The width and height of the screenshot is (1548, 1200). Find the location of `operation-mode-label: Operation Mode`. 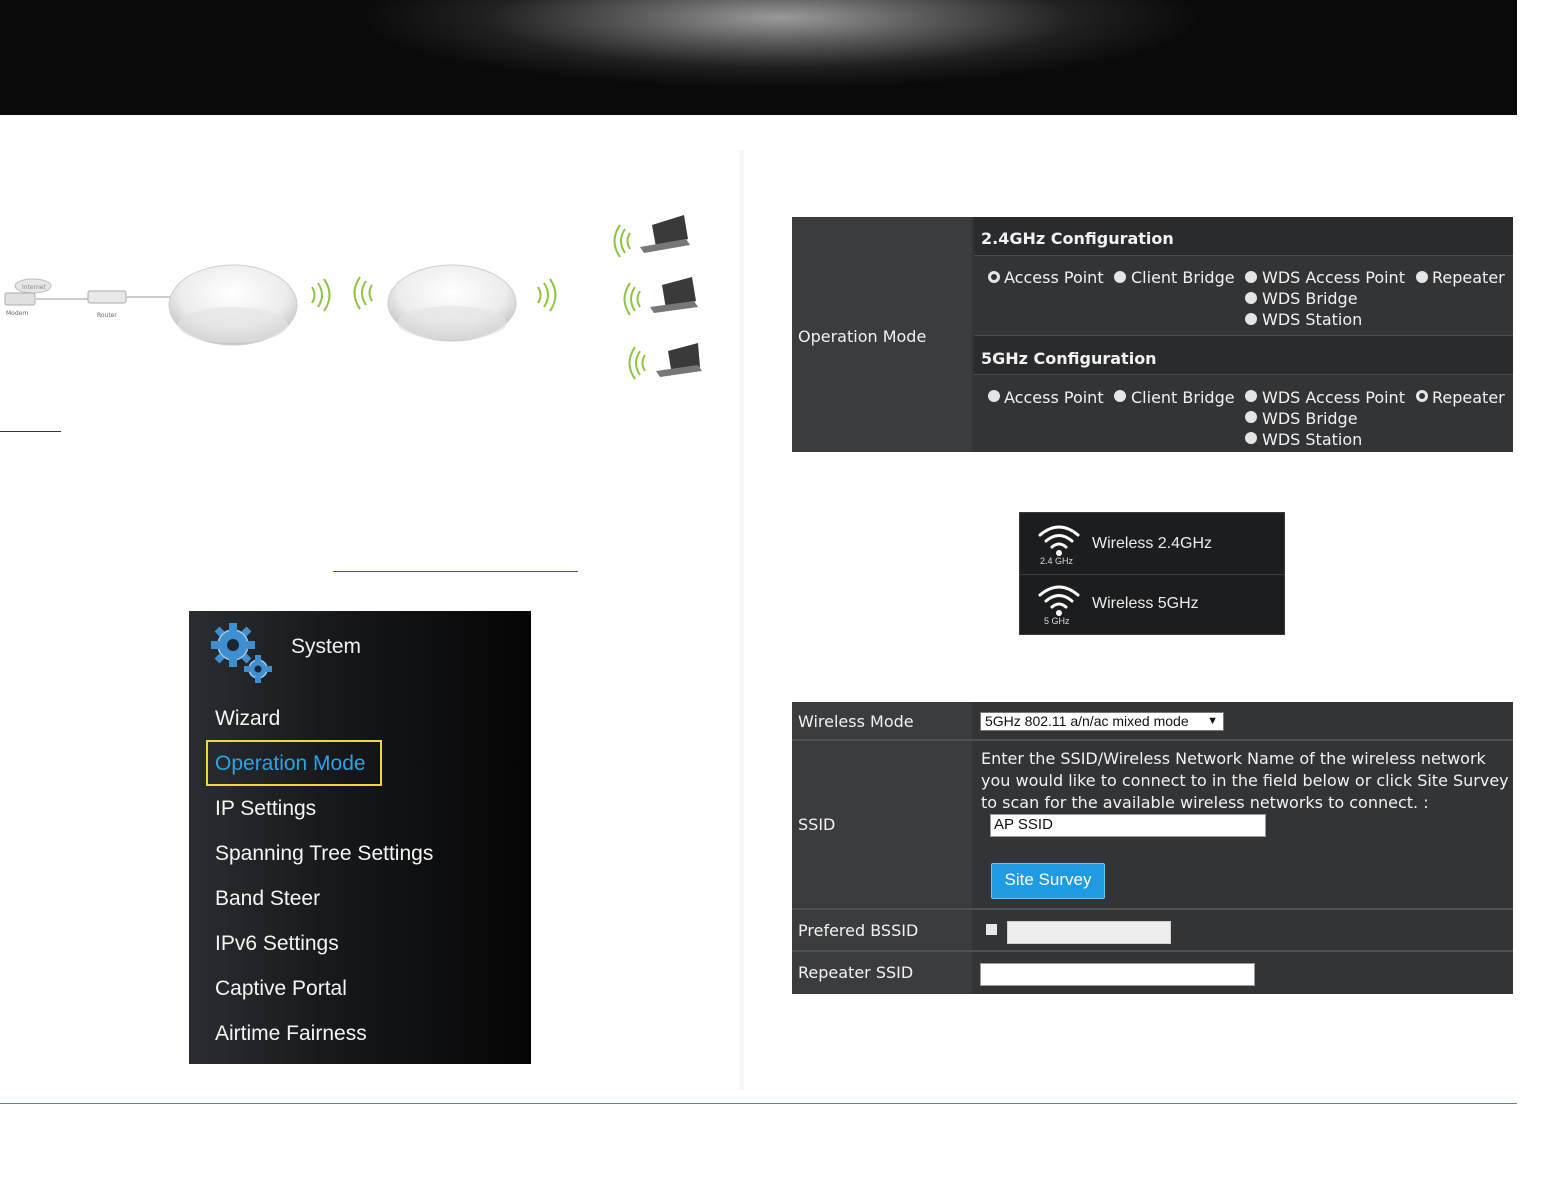

operation-mode-label: Operation Mode is located at coordinates (862, 336).